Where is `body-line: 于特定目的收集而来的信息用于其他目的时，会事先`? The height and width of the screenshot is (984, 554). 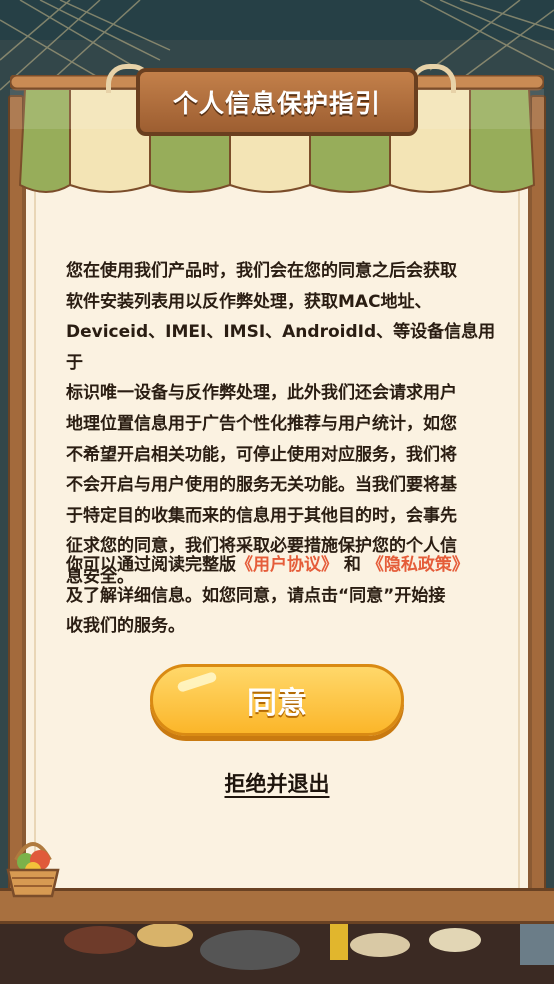
body-line: 于特定目的收集而来的信息用于其他目的时，会事先 is located at coordinates (261, 515).